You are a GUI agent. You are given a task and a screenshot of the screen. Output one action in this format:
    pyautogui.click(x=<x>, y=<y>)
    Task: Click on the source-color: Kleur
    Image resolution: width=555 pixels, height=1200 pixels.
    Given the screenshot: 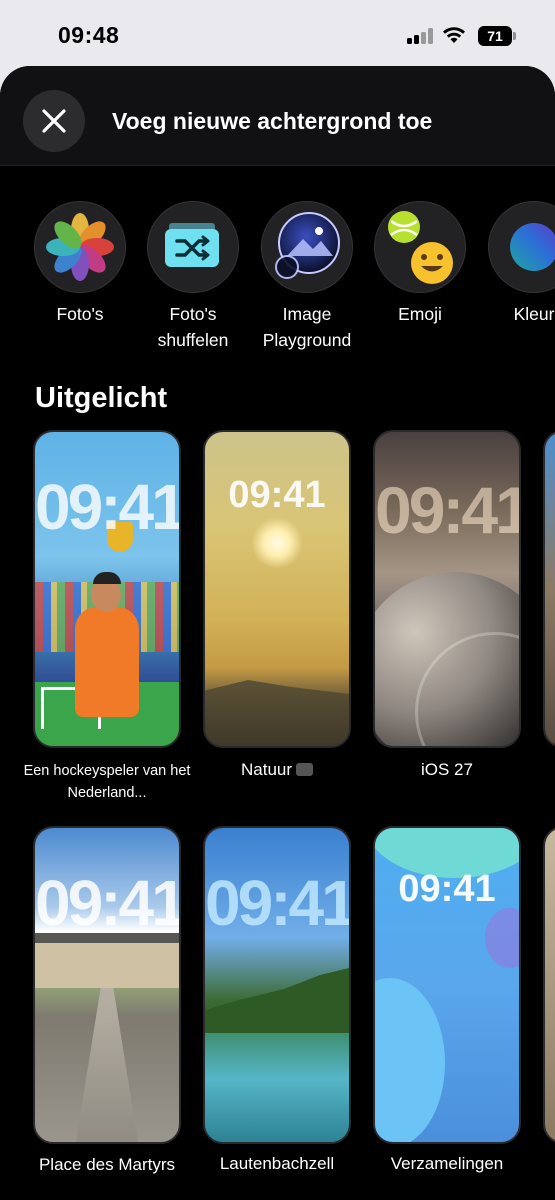 What is the action you would take?
    pyautogui.click(x=514, y=264)
    